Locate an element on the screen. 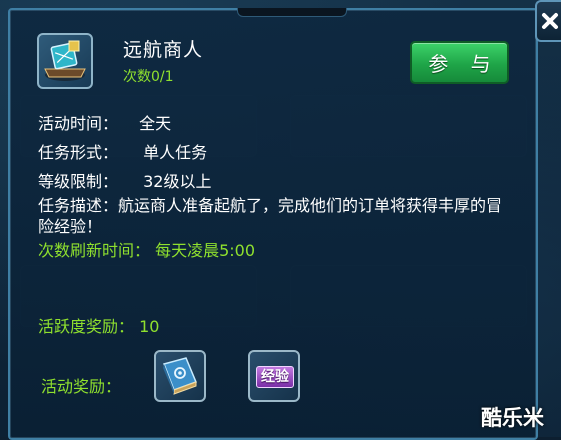 The image size is (561, 440). reward-item-book is located at coordinates (180, 376).